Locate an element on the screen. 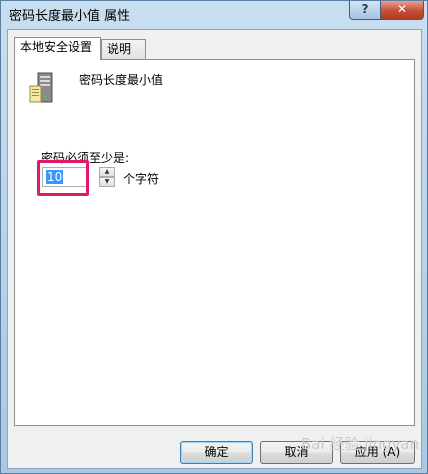  spin-up-button: ▲ is located at coordinates (107, 172).